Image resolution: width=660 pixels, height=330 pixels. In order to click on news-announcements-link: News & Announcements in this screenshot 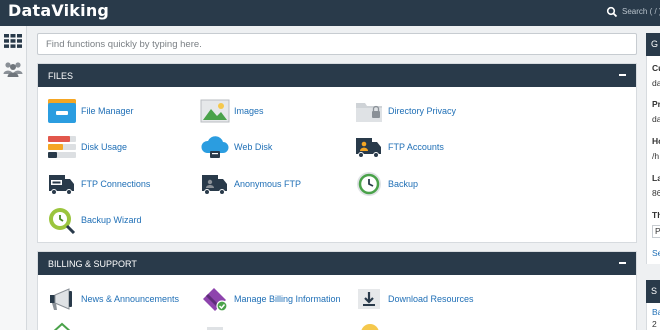, I will do `click(112, 299)`.